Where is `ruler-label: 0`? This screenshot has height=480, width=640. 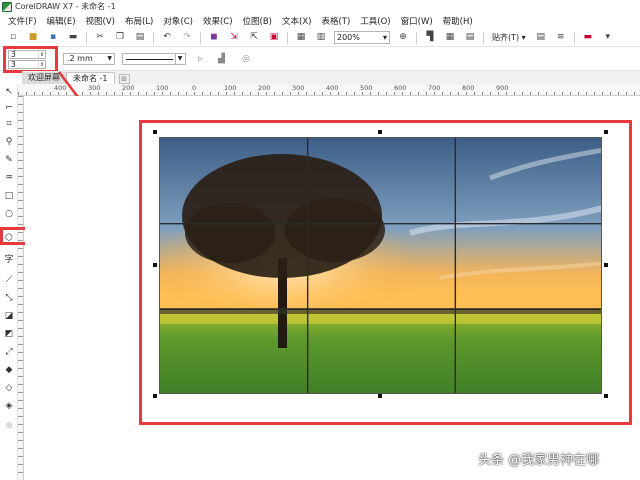 ruler-label: 0 is located at coordinates (194, 88).